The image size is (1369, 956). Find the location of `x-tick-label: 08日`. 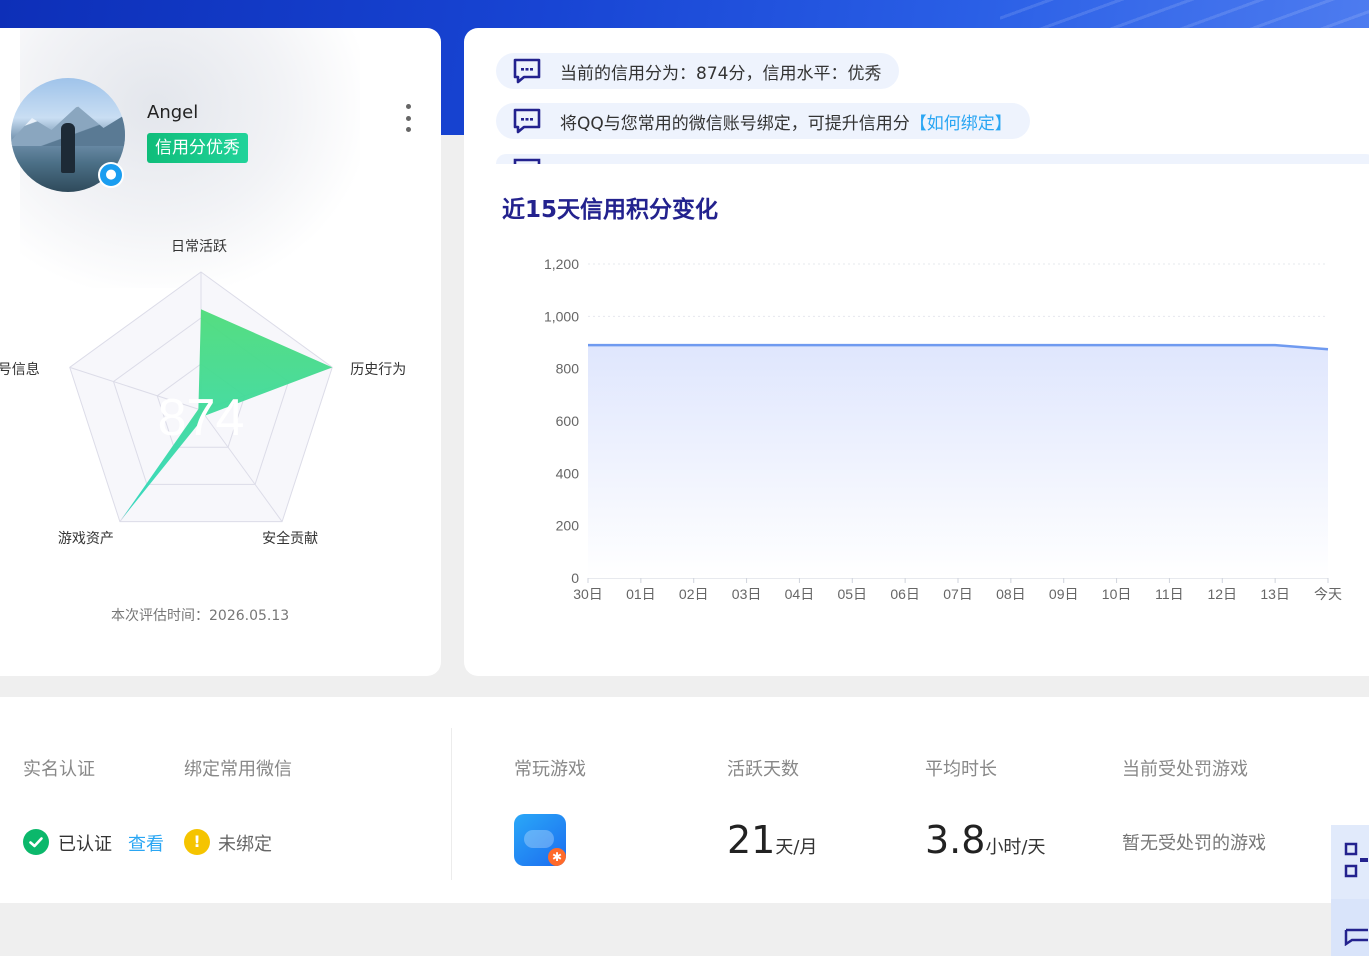

x-tick-label: 08日 is located at coordinates (1011, 594).